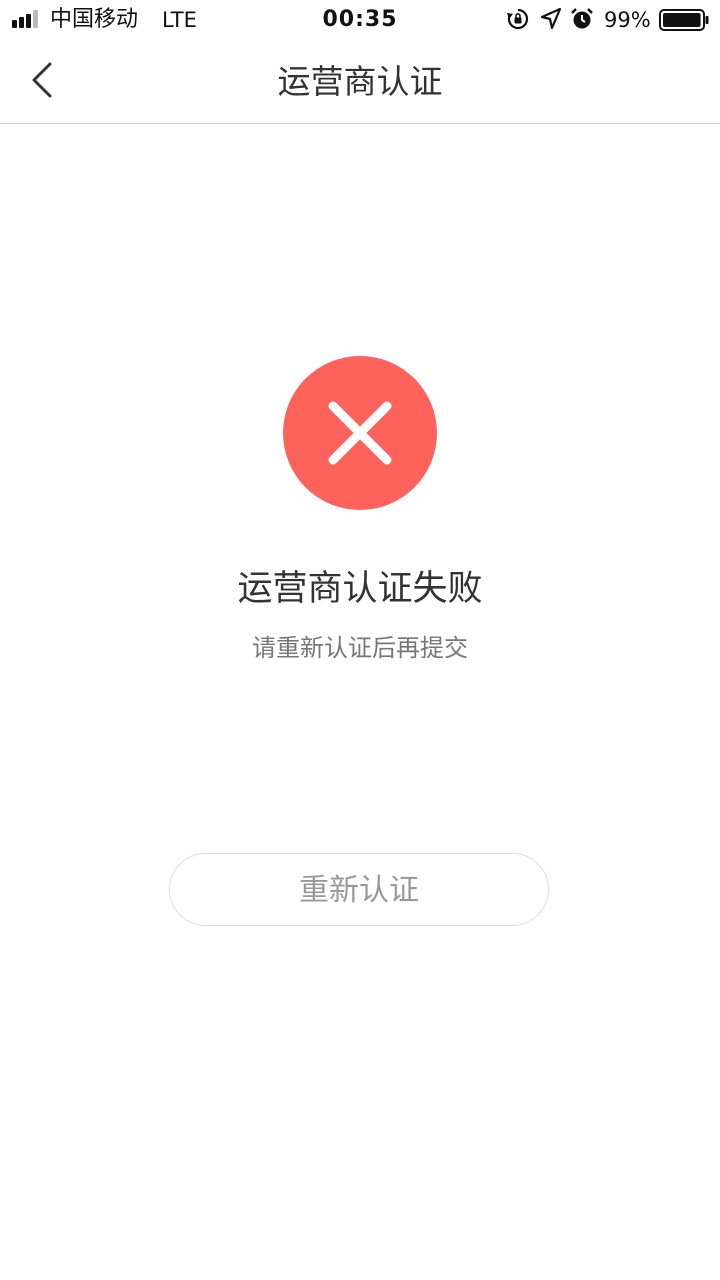 The height and width of the screenshot is (1280, 720). What do you see at coordinates (518, 19) in the screenshot?
I see `orientation-lock-icon` at bounding box center [518, 19].